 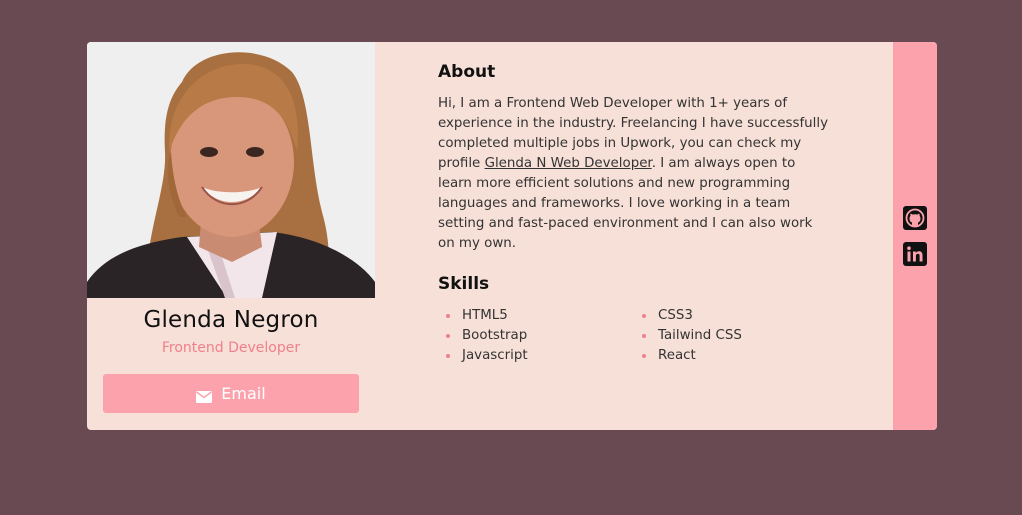 I want to click on social-sidebar, so click(x=915, y=236).